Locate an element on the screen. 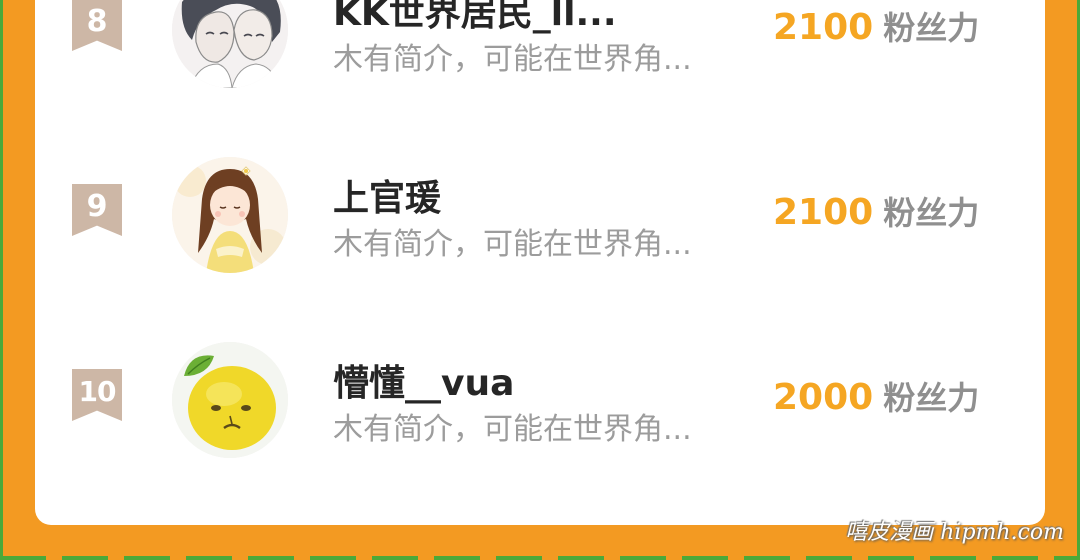 This screenshot has width=1080, height=560. rank-badge: 10 is located at coordinates (97, 395).